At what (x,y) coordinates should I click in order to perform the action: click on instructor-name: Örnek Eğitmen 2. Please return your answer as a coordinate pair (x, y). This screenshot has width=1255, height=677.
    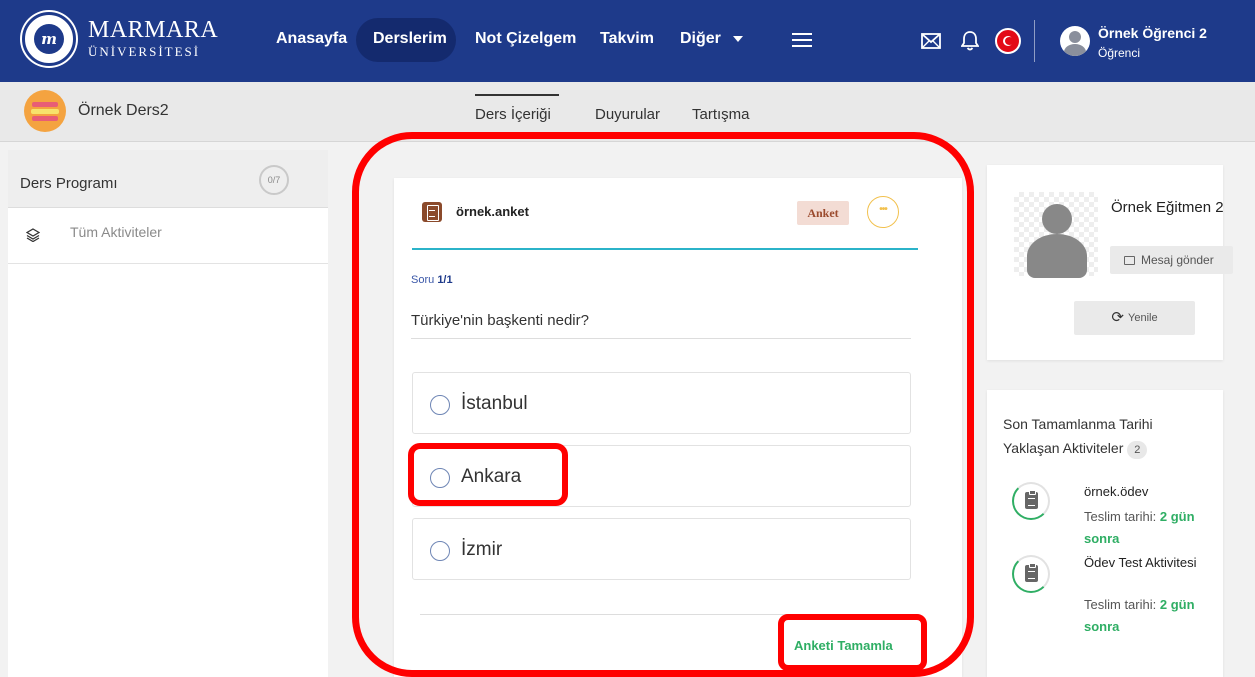
    Looking at the image, I should click on (1167, 207).